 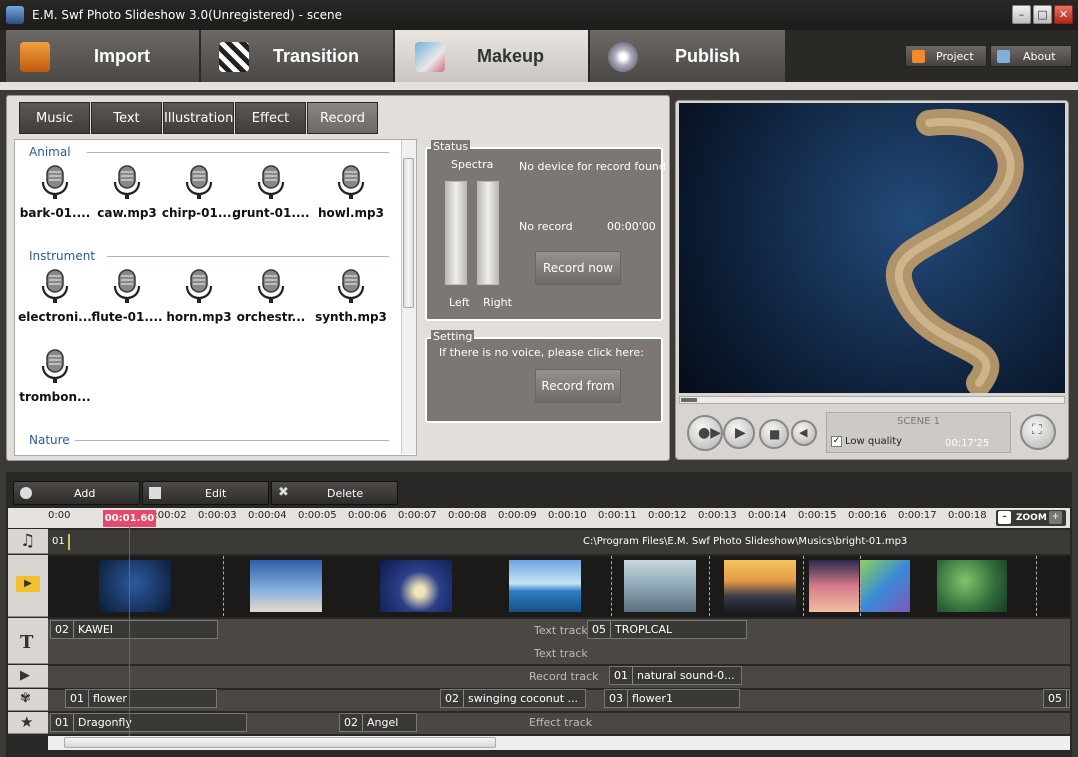 I want to click on subtab-music: Music, so click(x=54, y=118).